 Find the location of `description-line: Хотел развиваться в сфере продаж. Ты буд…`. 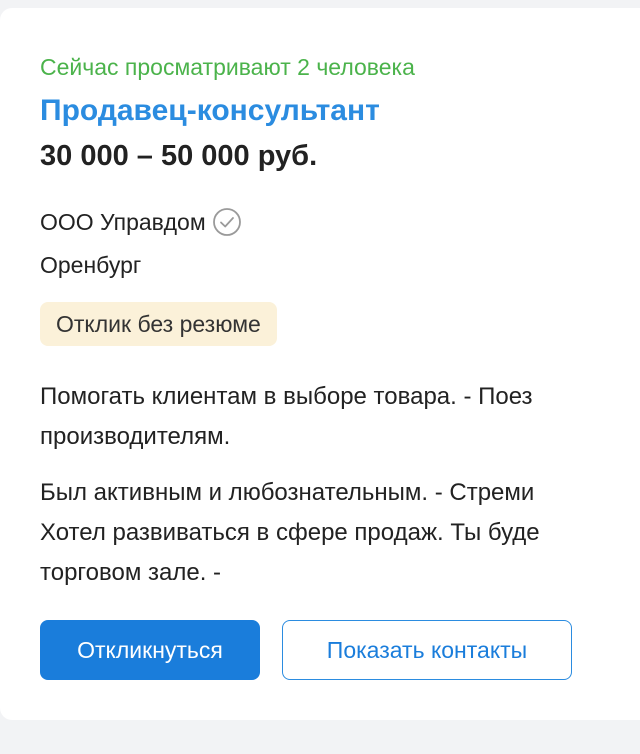

description-line: Хотел развиваться в сфере продаж. Ты буд… is located at coordinates (290, 532).